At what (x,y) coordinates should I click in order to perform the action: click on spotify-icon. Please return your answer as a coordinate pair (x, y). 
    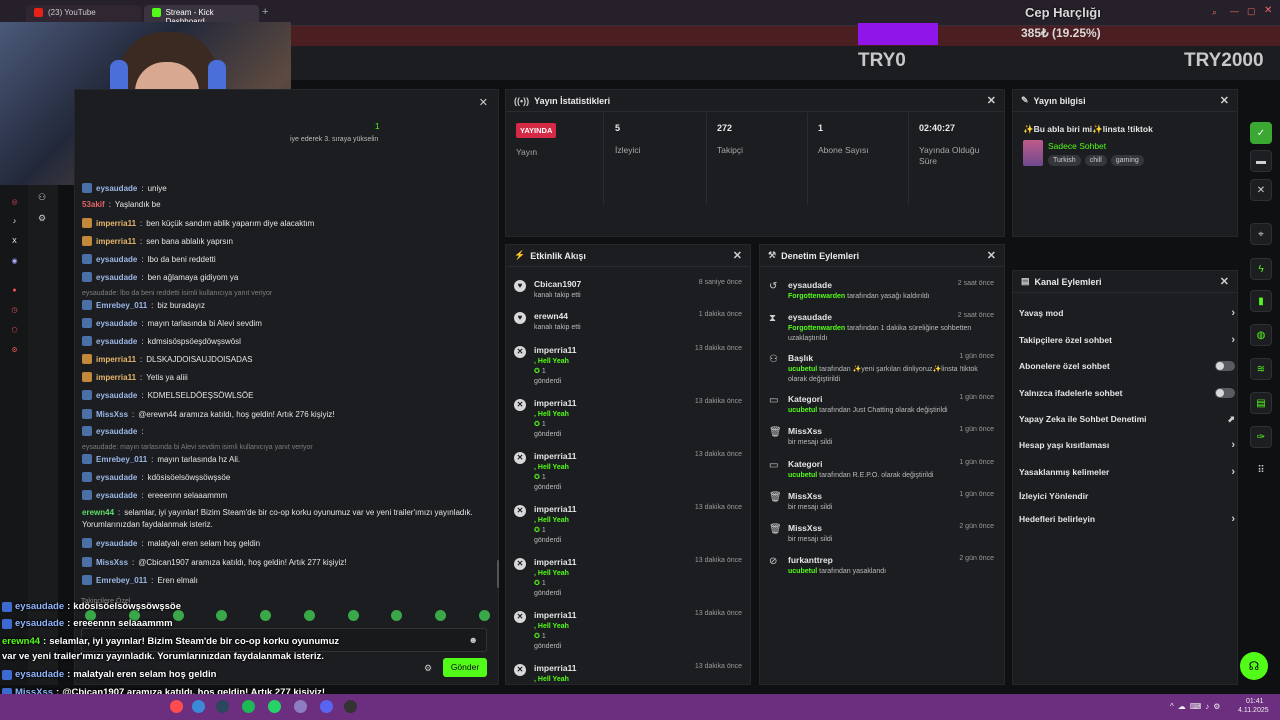
    Looking at the image, I should click on (248, 706).